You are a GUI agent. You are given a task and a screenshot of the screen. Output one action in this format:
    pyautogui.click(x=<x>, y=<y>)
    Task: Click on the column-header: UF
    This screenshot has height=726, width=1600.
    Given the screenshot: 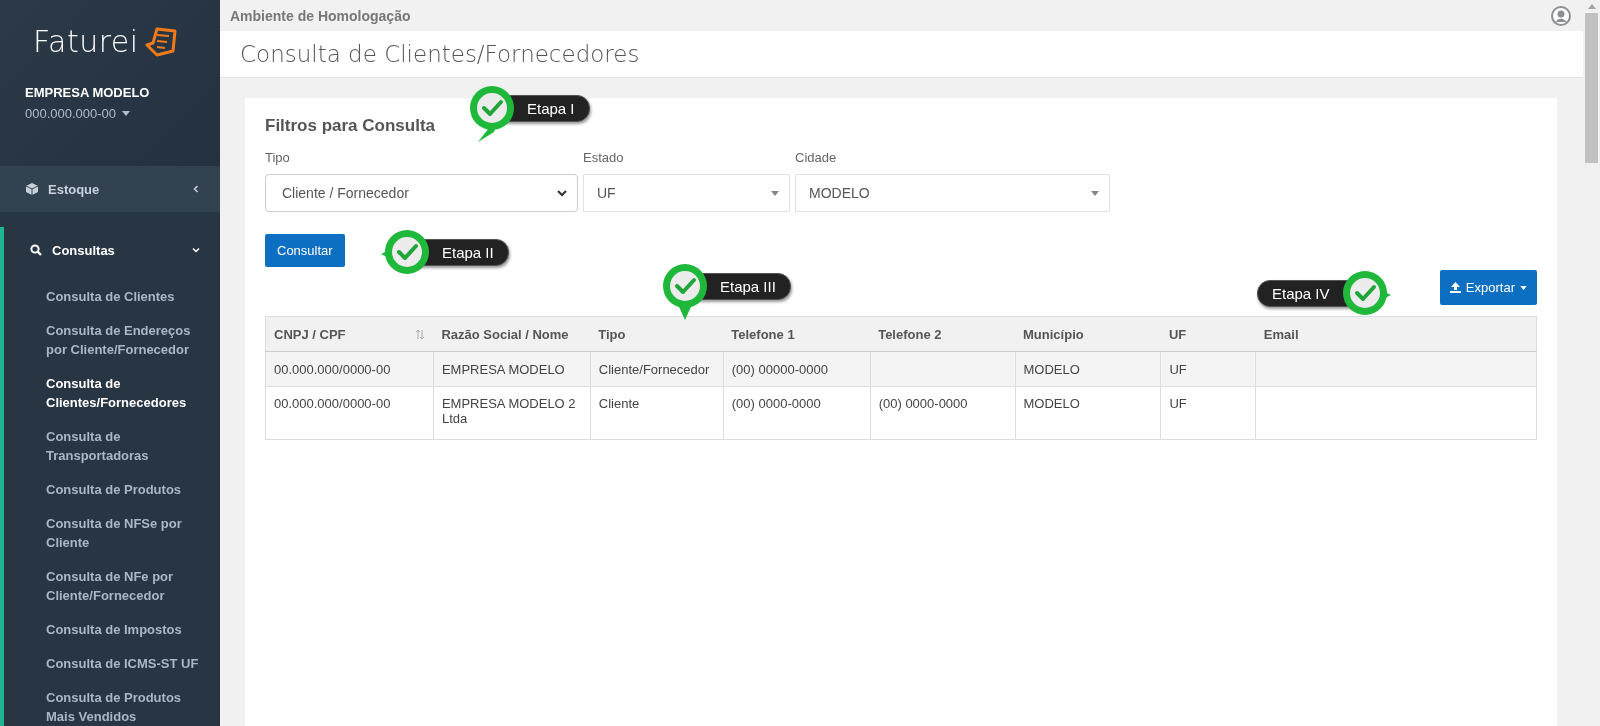 What is the action you would take?
    pyautogui.click(x=1208, y=334)
    